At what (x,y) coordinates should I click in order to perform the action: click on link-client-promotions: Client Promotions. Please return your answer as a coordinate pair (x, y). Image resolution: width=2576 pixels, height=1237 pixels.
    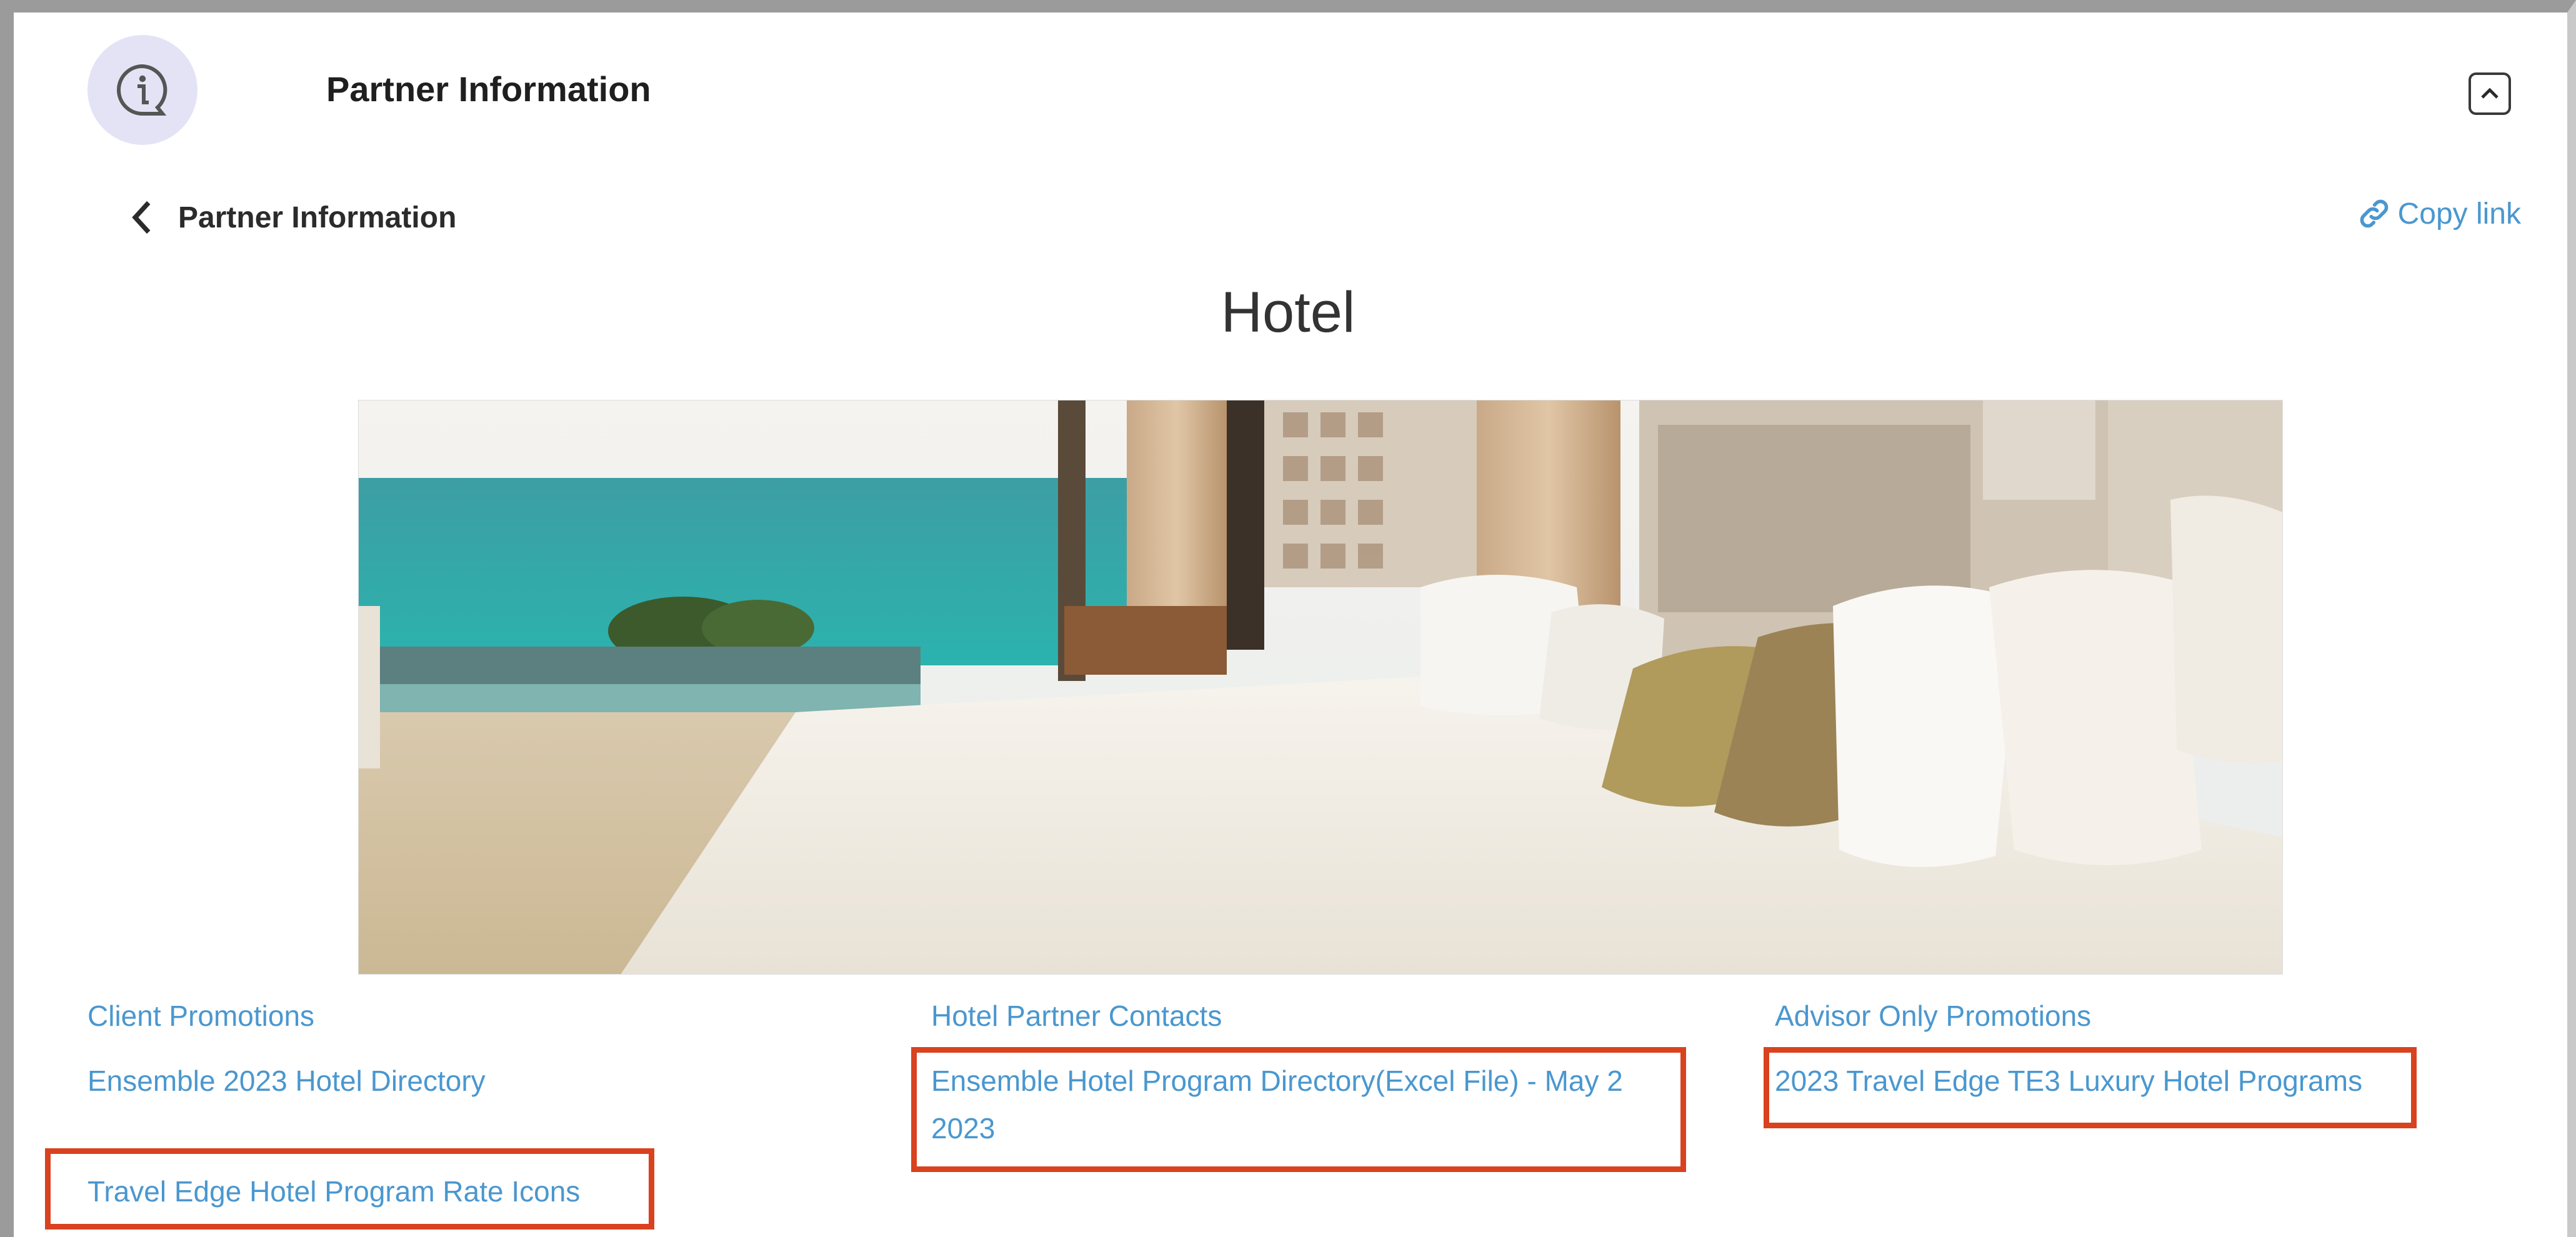
    Looking at the image, I should click on (200, 1016).